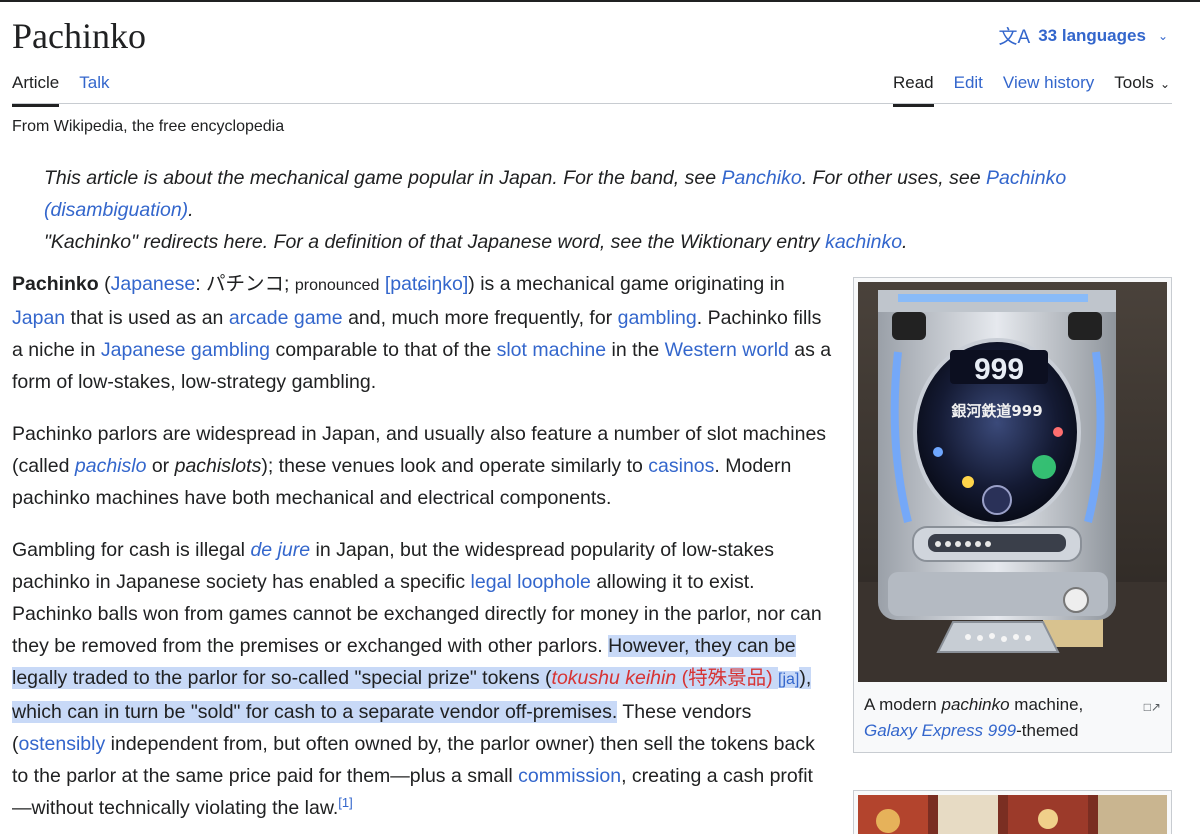  What do you see at coordinates (147, 318) in the screenshot?
I see `text: that is used as an` at bounding box center [147, 318].